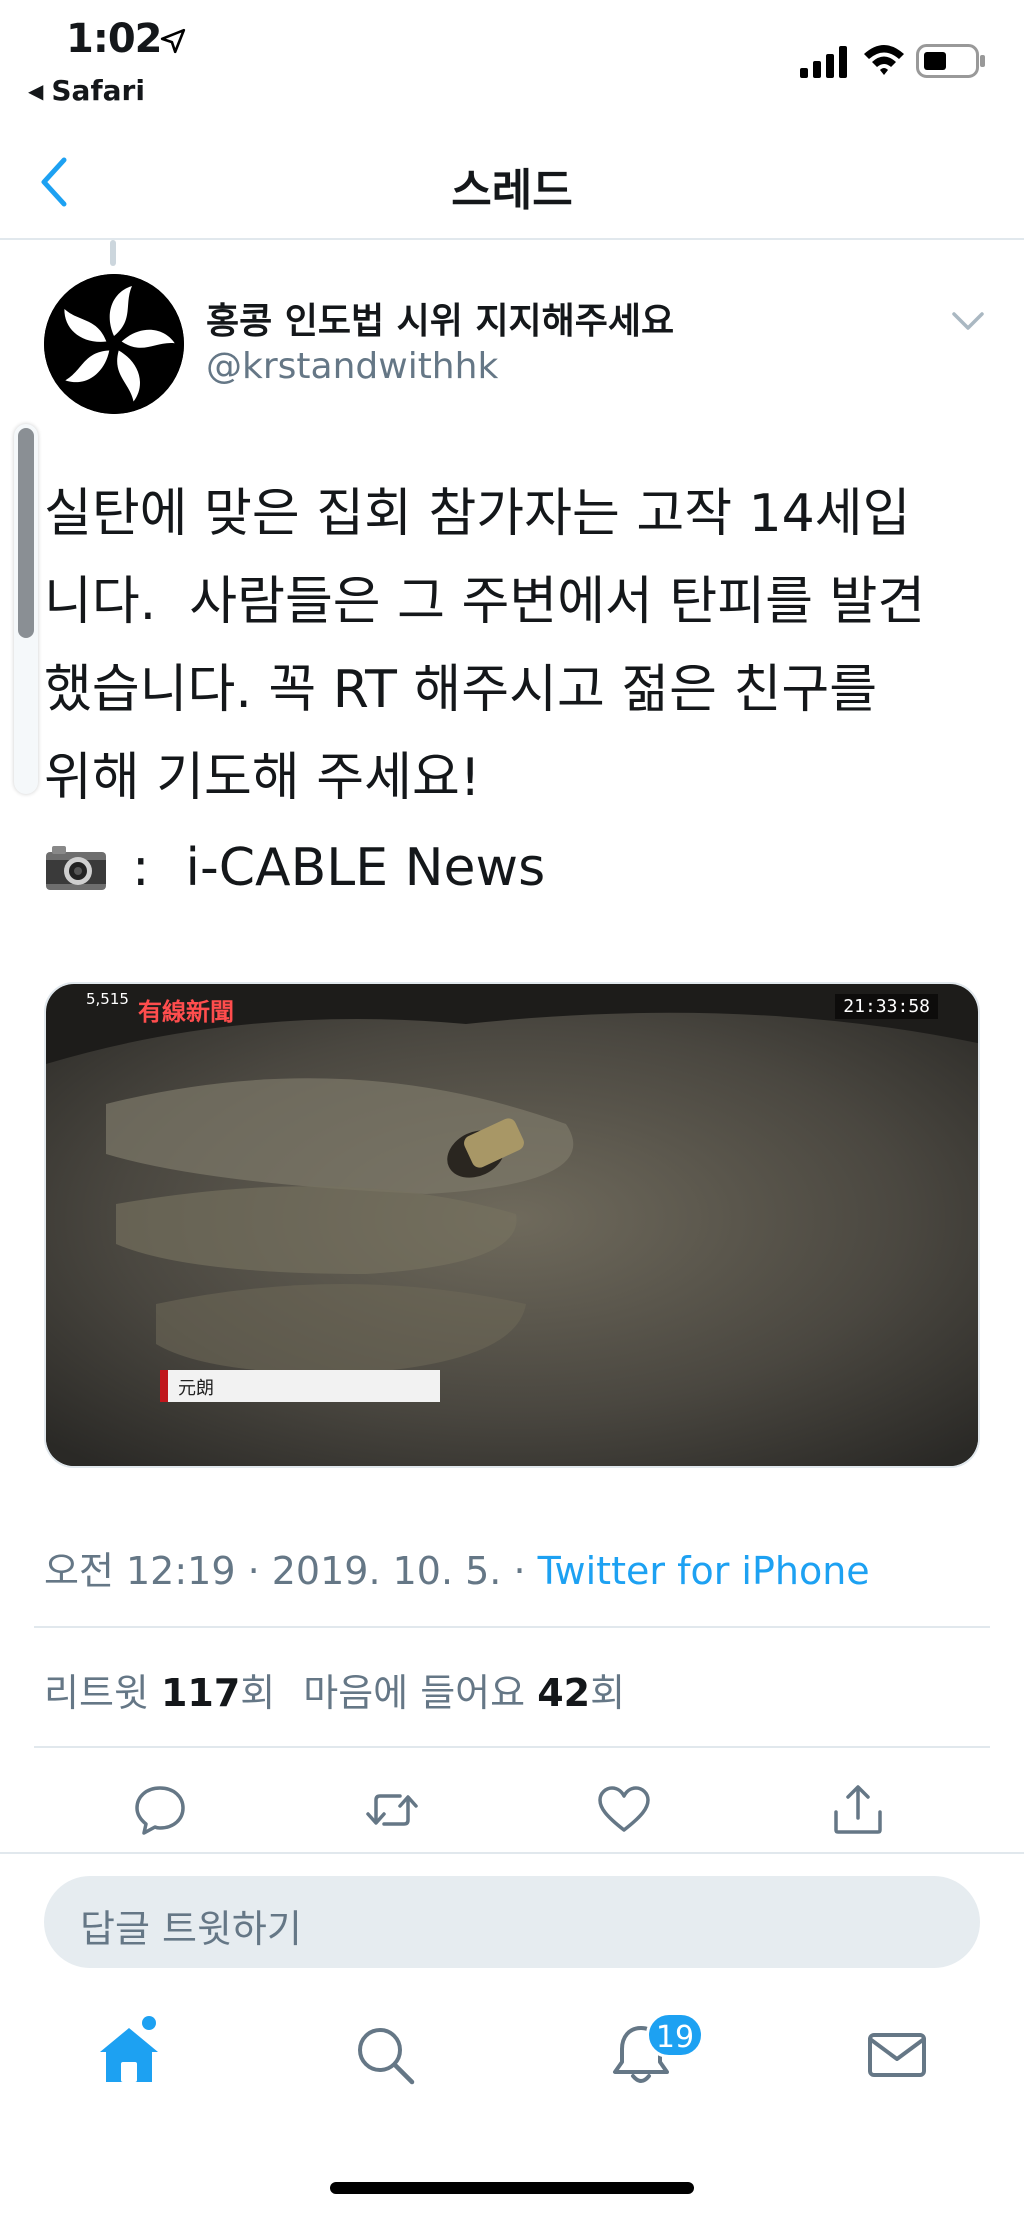 This screenshot has height=2217, width=1024. What do you see at coordinates (200, 1693) in the screenshot?
I see `retweets-count: 117` at bounding box center [200, 1693].